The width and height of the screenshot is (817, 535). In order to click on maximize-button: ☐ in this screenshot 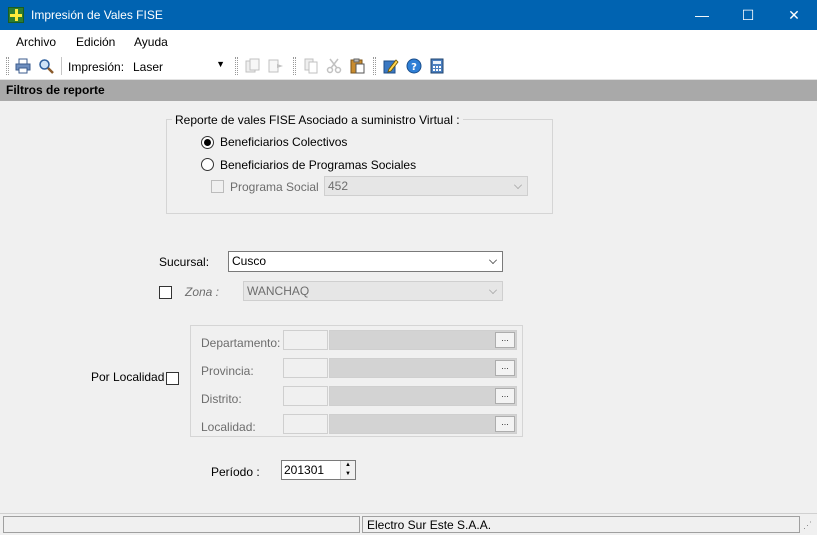, I will do `click(748, 15)`.